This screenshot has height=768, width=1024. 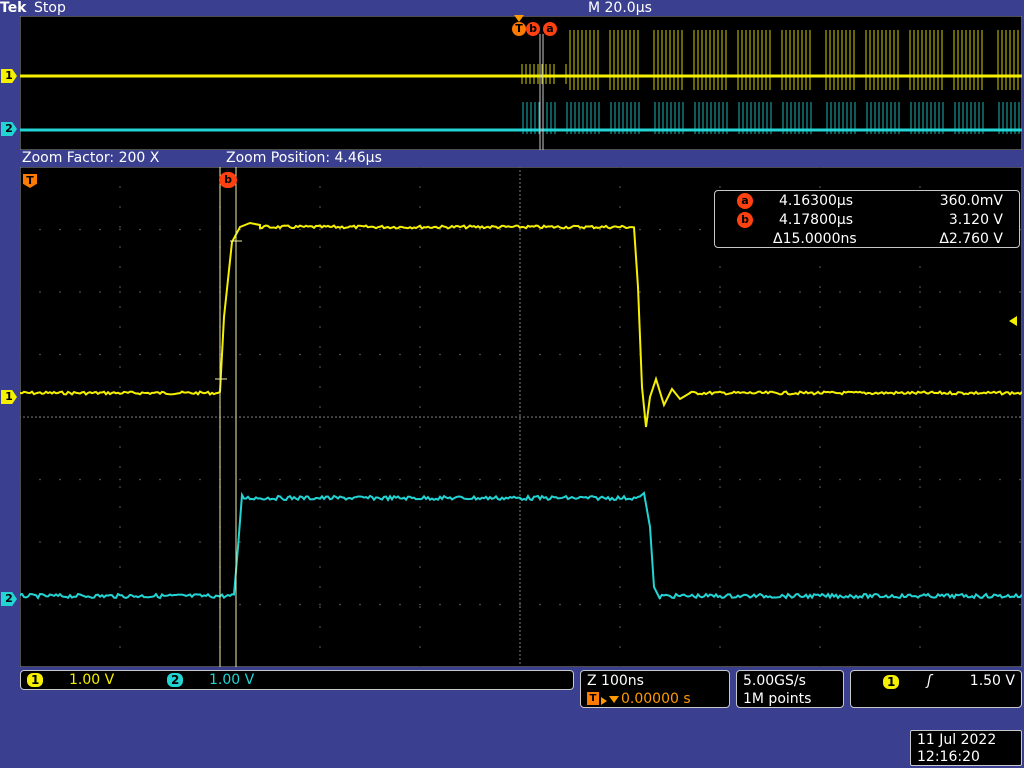 What do you see at coordinates (604, 701) in the screenshot?
I see `arrow-right-icon` at bounding box center [604, 701].